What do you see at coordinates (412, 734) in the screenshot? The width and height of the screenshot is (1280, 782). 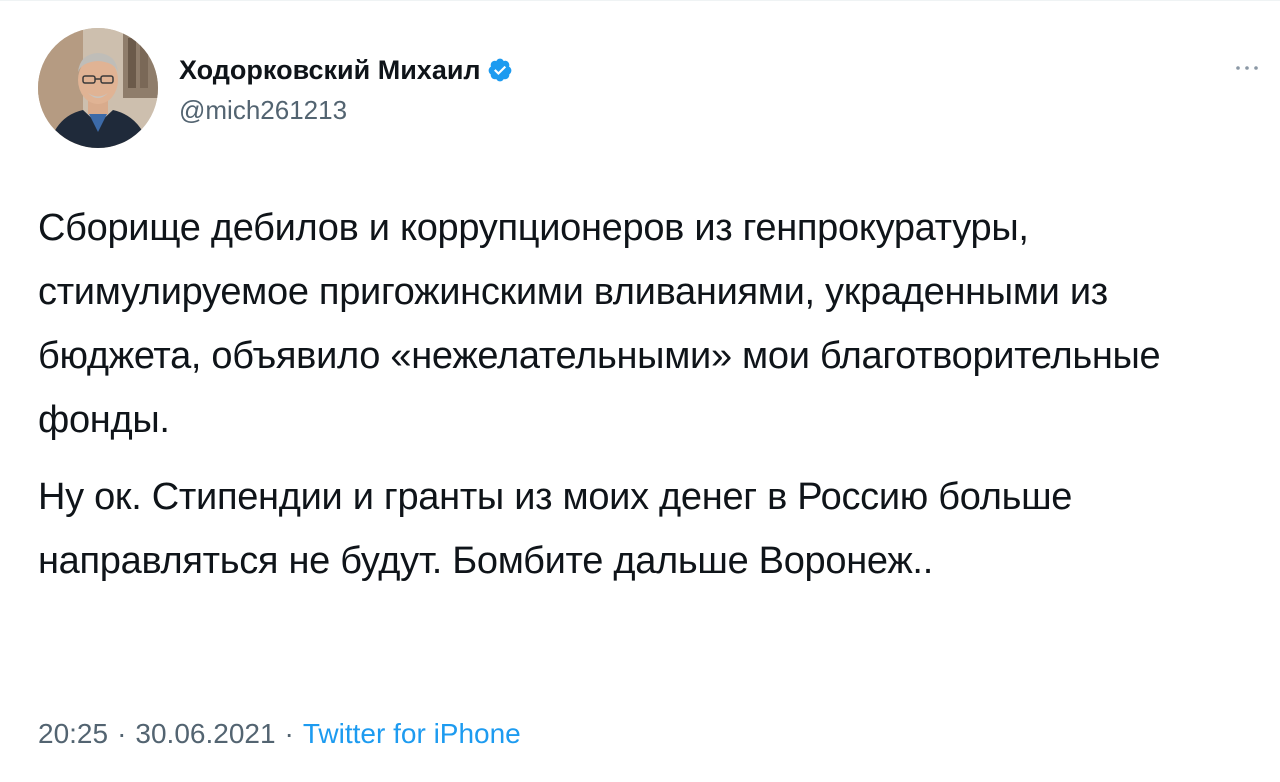 I see `tweet-source-link: Twitter for iPhone` at bounding box center [412, 734].